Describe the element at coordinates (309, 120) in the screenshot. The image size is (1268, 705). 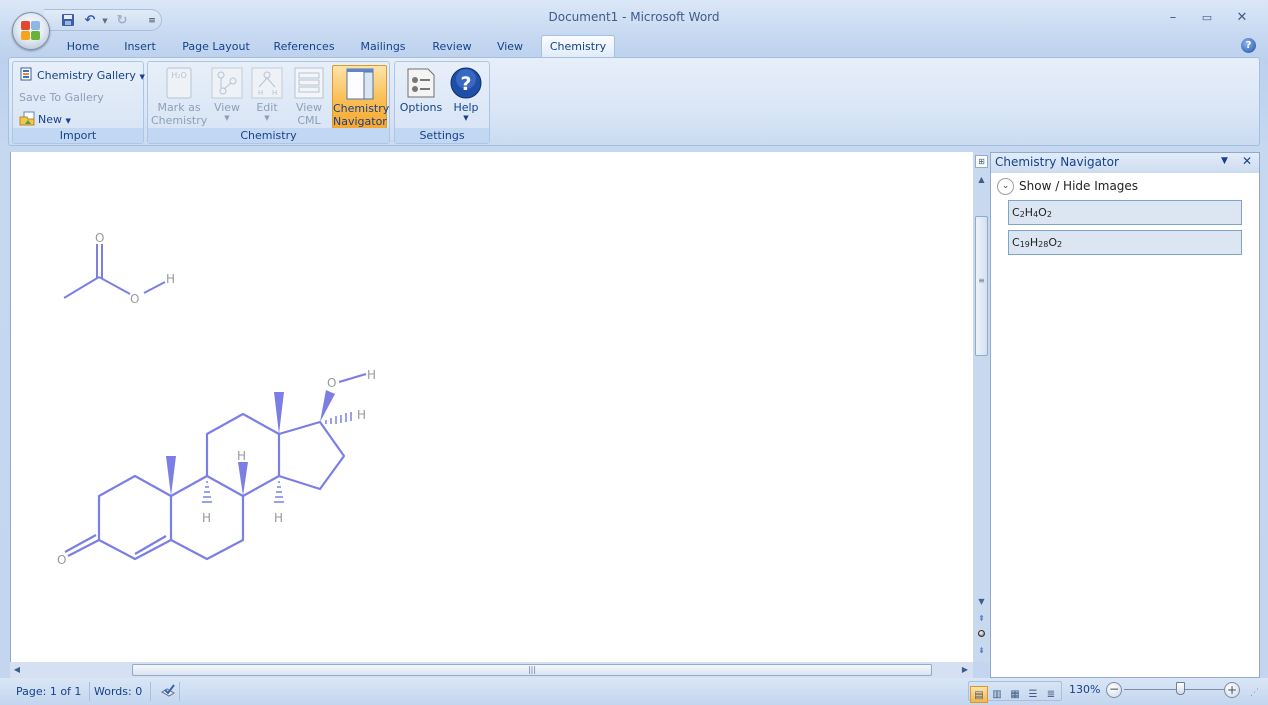
I see `view-cml-label-2: CML` at that location.